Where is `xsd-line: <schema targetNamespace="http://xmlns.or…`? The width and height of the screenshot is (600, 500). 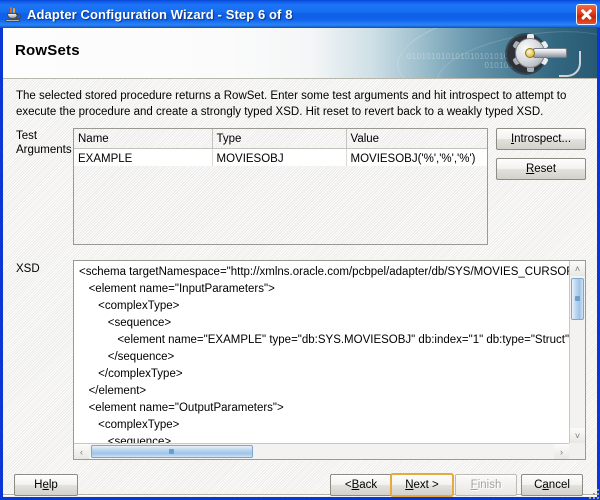
xsd-line: <schema targetNamespace="http://xmlns.or… is located at coordinates (324, 272).